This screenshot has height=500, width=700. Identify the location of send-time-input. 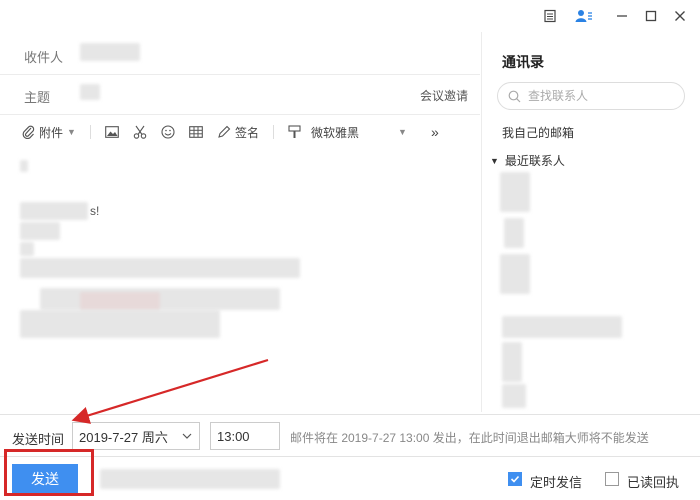
(245, 436).